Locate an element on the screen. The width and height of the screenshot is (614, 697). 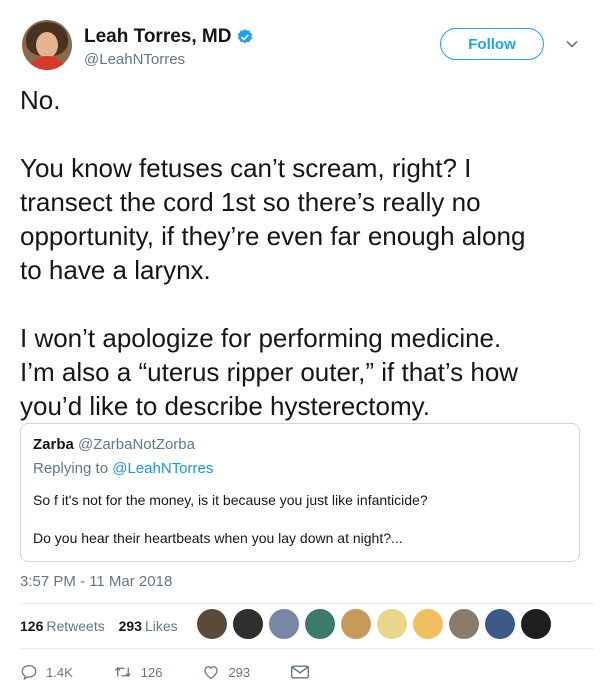
quoted-name: Zarba is located at coordinates (53, 444).